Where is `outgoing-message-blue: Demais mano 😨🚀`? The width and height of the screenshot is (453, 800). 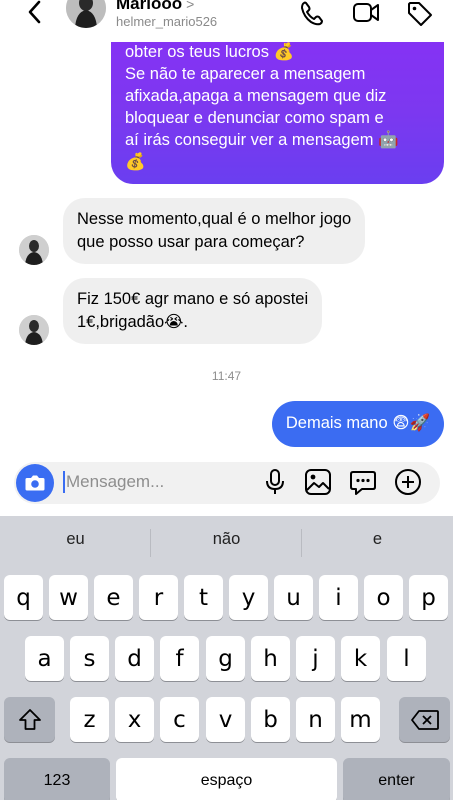 outgoing-message-blue: Demais mano 😨🚀 is located at coordinates (357, 424).